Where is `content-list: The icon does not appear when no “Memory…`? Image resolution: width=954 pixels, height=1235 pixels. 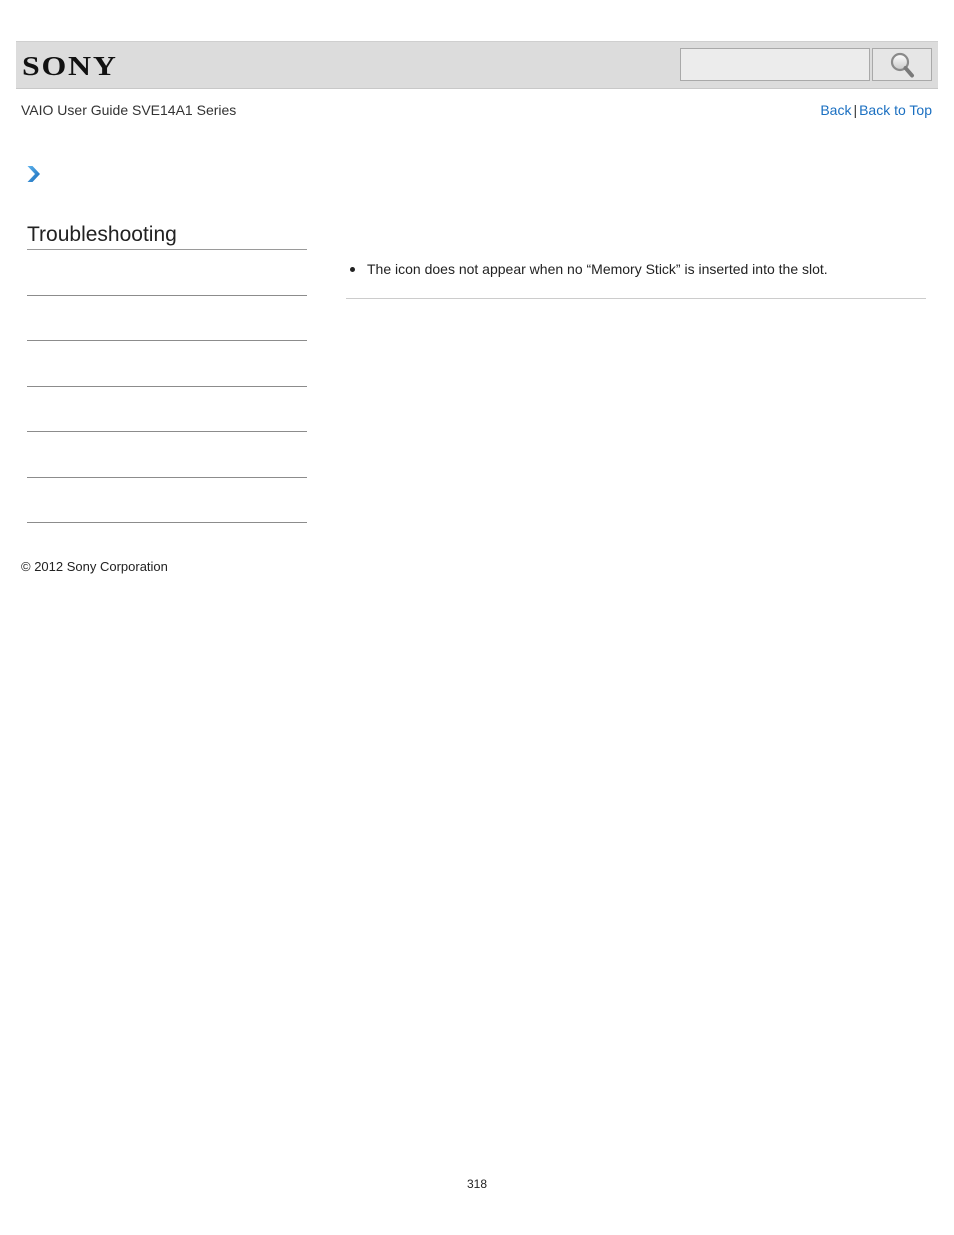 content-list: The icon does not appear when no “Memory… is located at coordinates (588, 269).